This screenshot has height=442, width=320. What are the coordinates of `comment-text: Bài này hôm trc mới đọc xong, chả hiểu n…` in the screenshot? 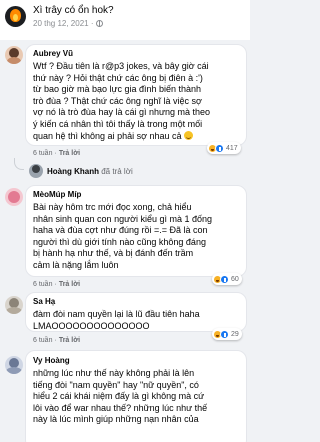 It's located at (123, 236).